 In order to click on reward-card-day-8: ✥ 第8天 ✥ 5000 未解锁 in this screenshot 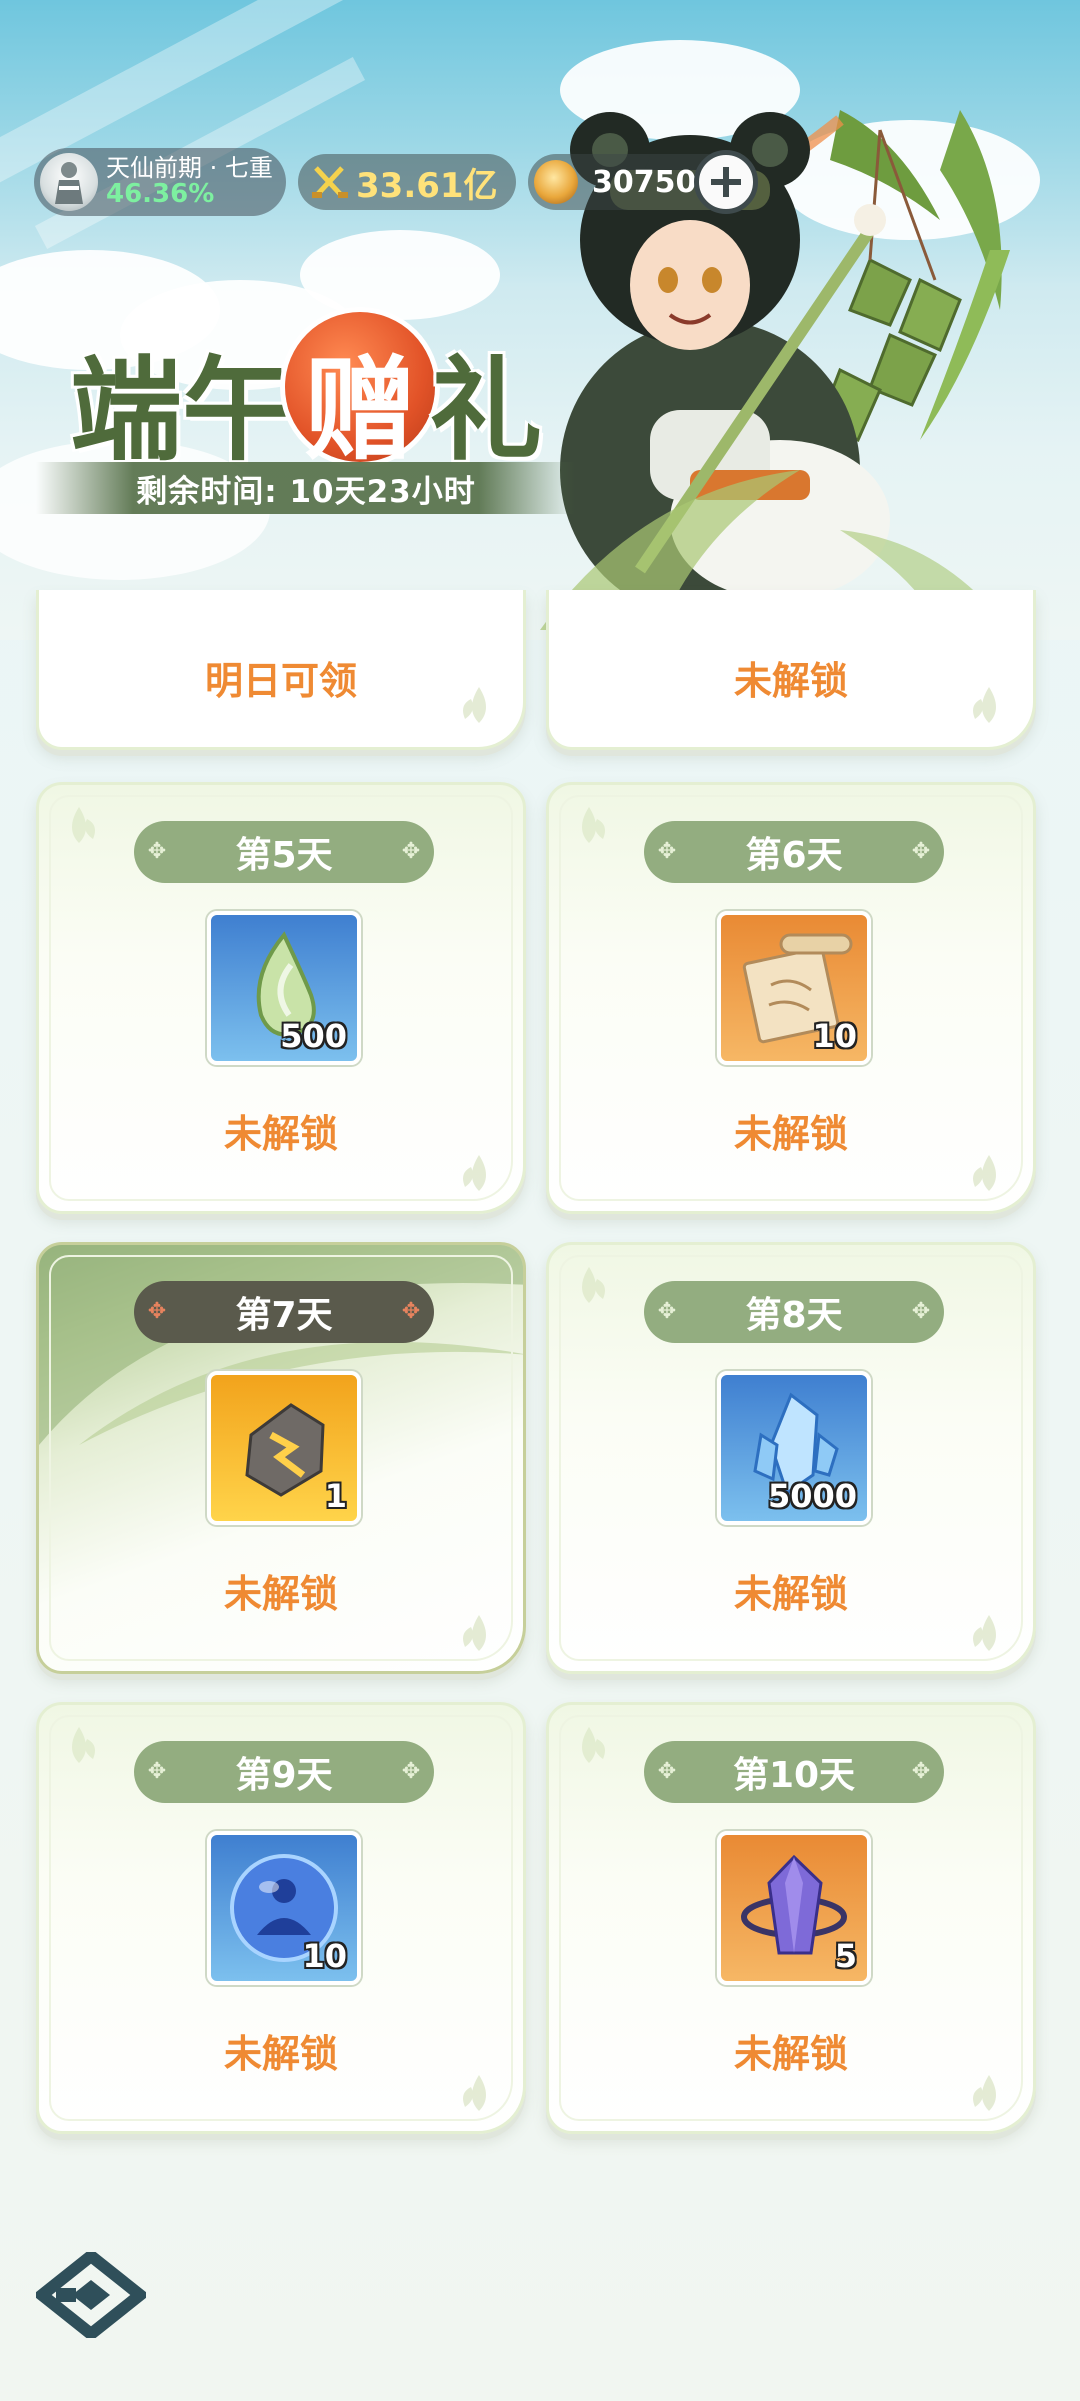, I will do `click(791, 1458)`.